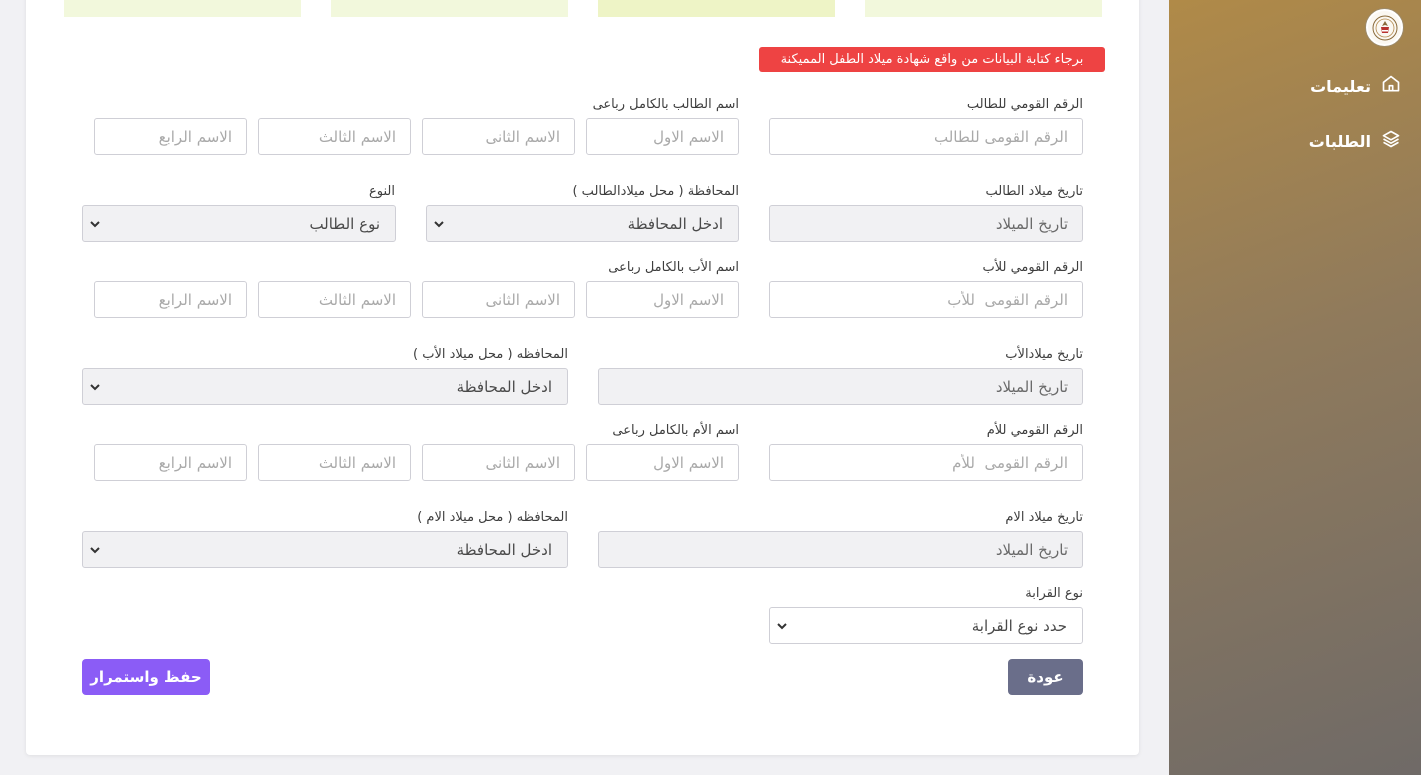 This screenshot has height=775, width=1421. Describe the element at coordinates (334, 299) in the screenshot. I see `father-third-name-input` at that location.